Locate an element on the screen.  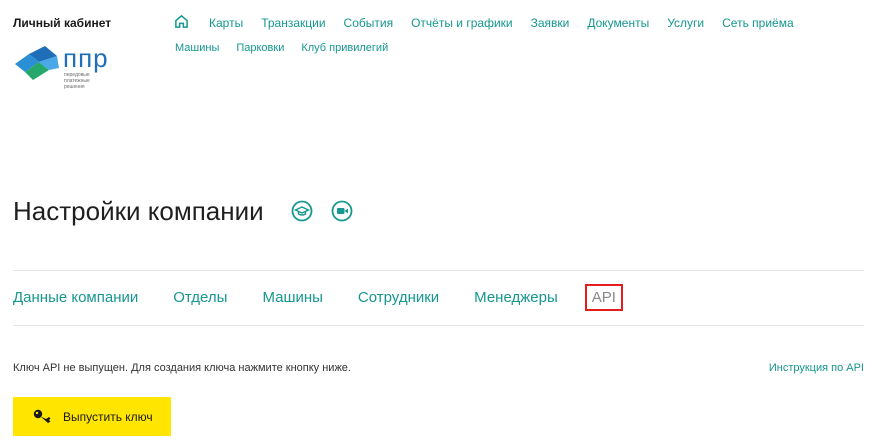
api-instruction-link: Инструкция по API is located at coordinates (816, 368).